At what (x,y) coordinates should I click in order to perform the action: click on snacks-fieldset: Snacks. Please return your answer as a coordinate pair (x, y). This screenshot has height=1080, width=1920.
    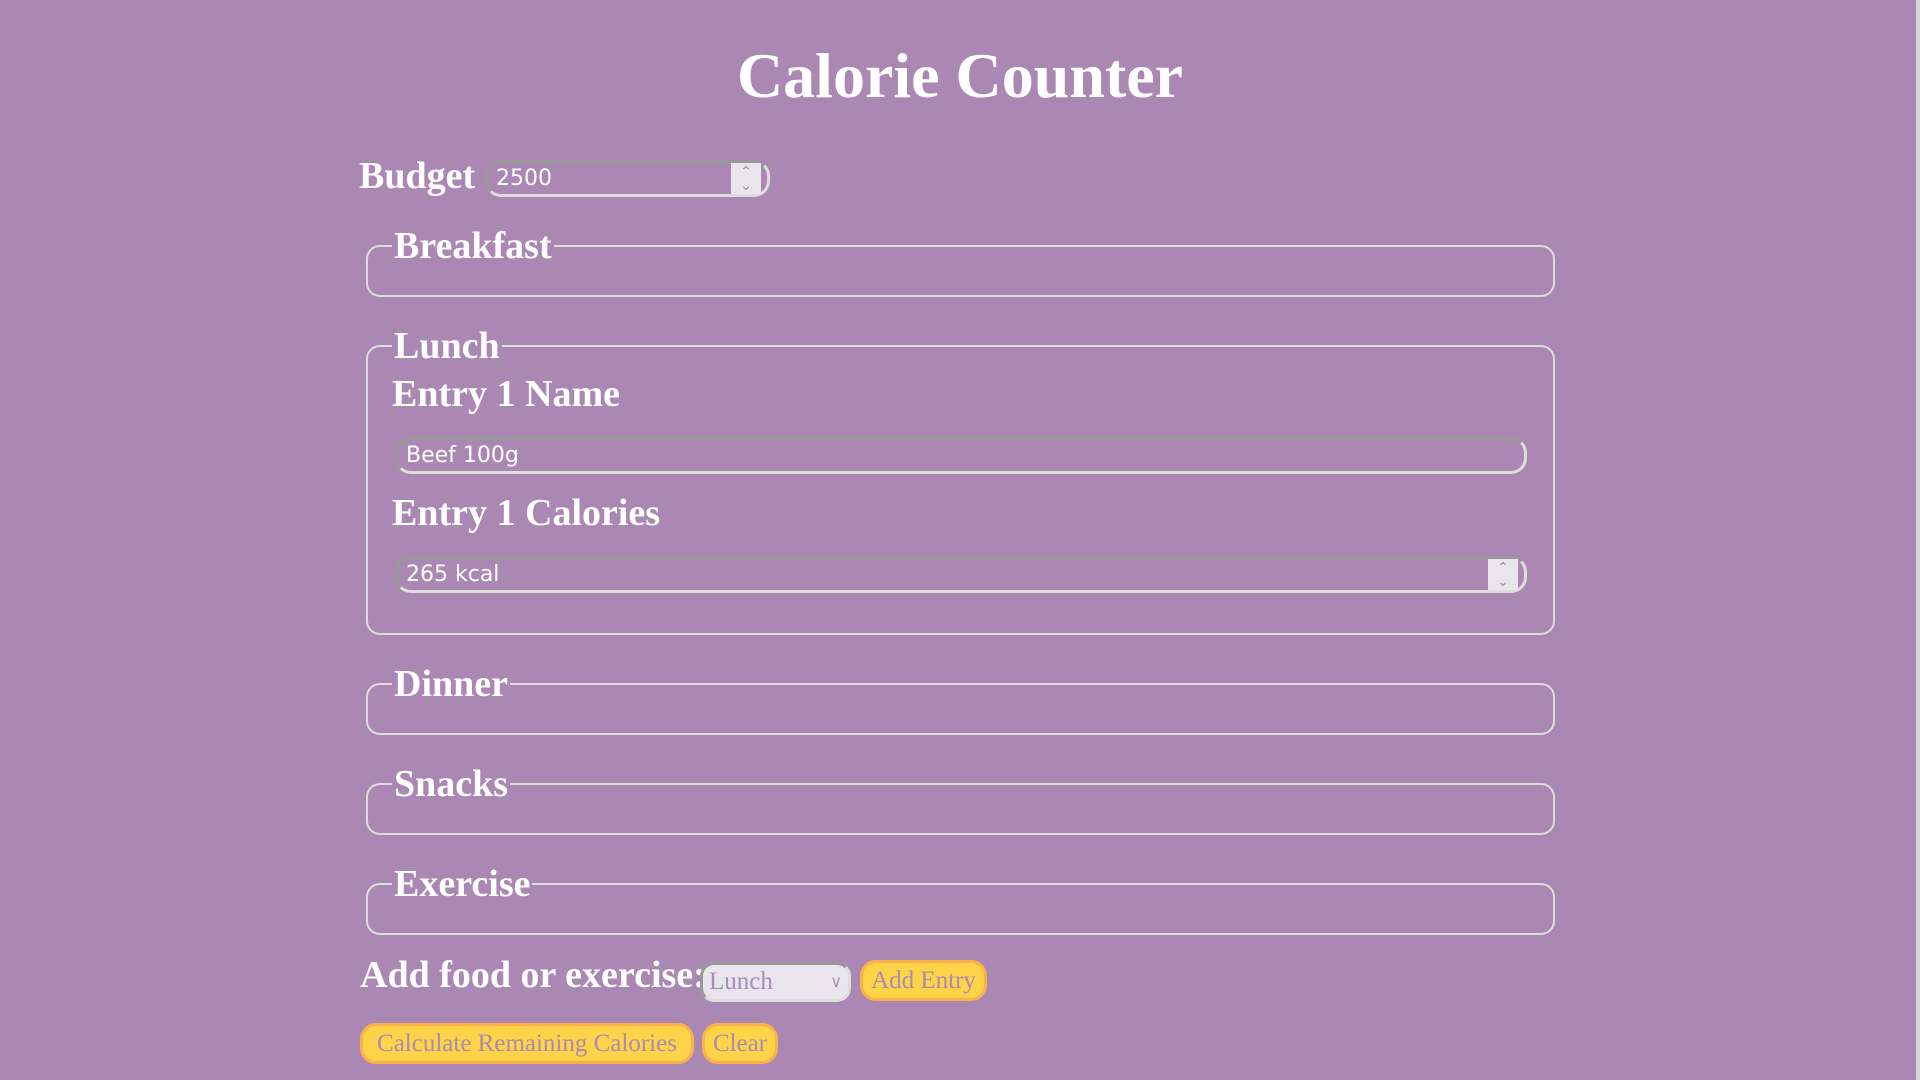
    Looking at the image, I should click on (960, 799).